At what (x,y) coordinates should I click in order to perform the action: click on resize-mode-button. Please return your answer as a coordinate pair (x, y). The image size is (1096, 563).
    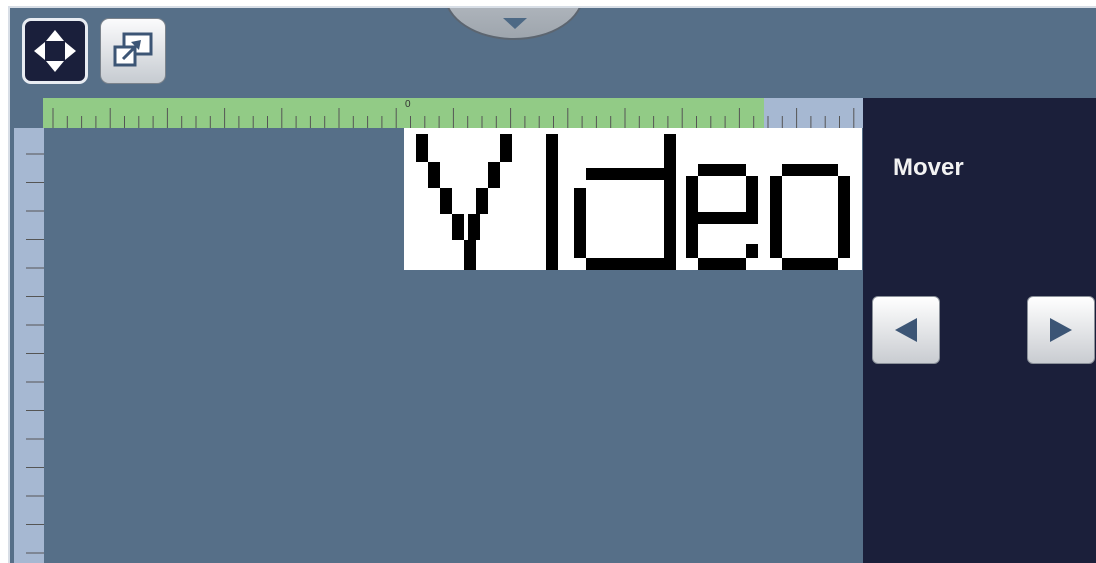
    Looking at the image, I should click on (133, 51).